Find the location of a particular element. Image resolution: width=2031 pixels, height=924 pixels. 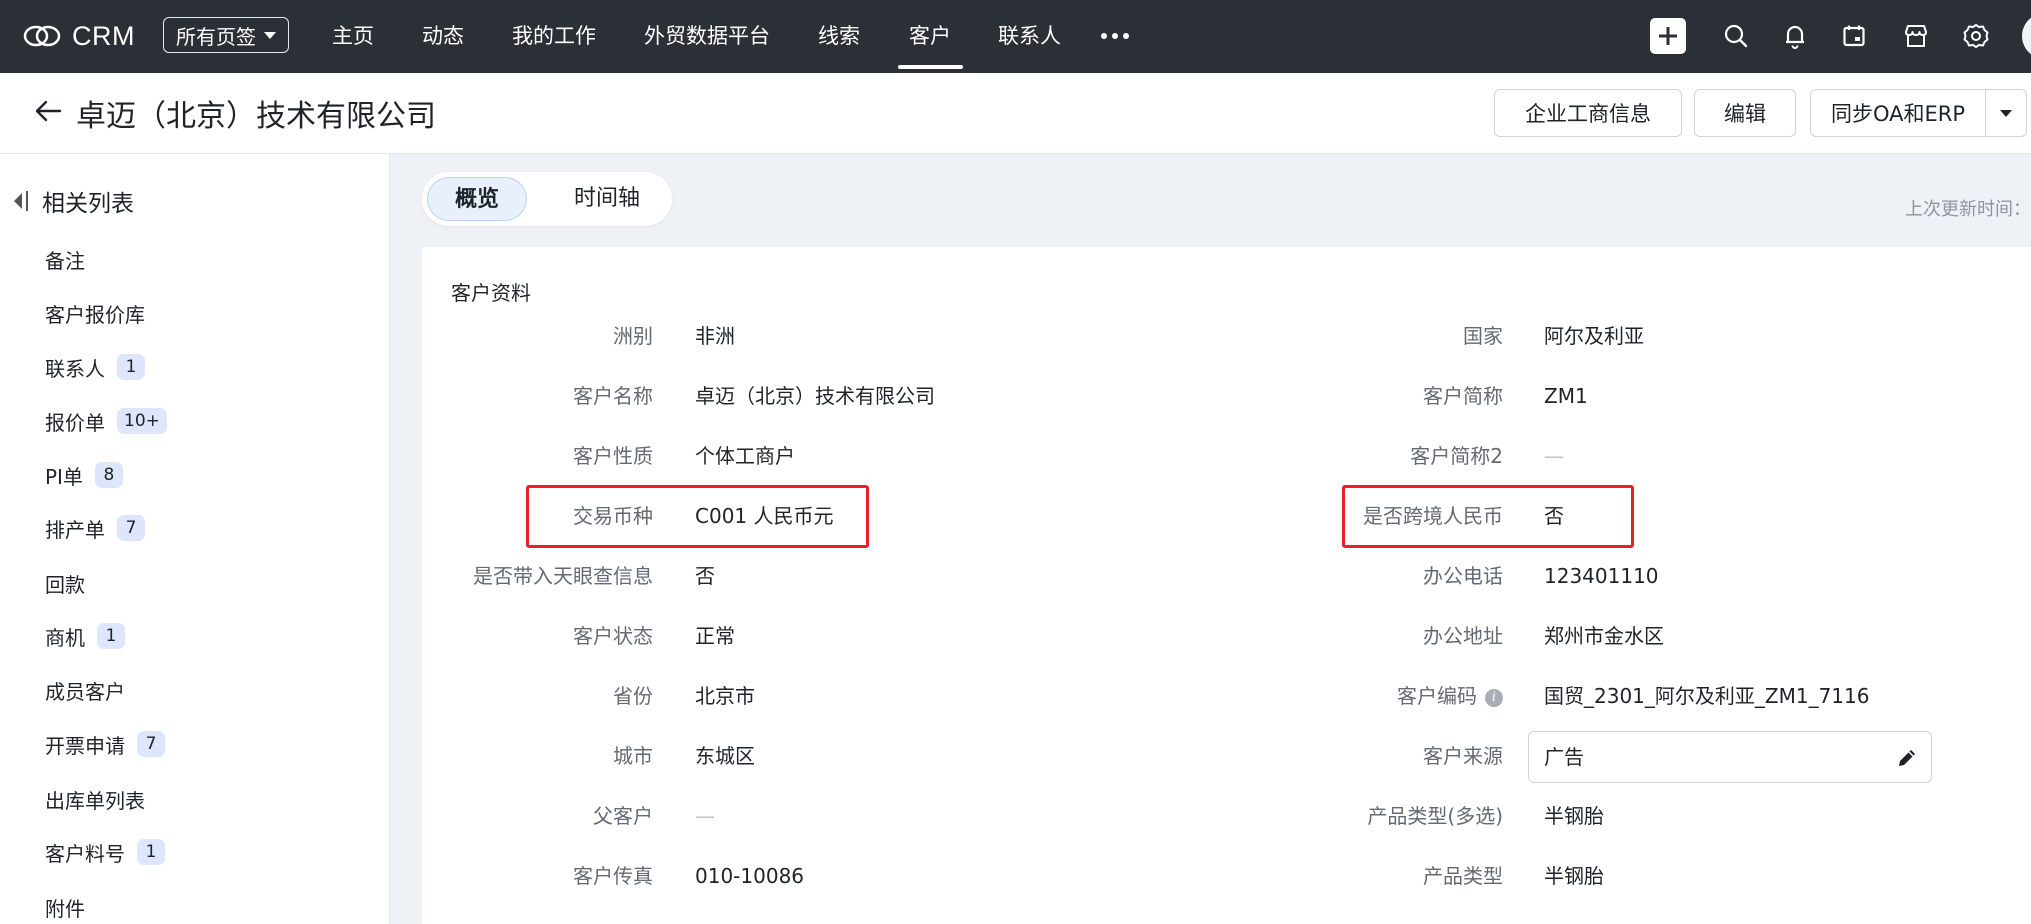

sidebar-item-part-numbers: 客户料号 1 is located at coordinates (105, 852).